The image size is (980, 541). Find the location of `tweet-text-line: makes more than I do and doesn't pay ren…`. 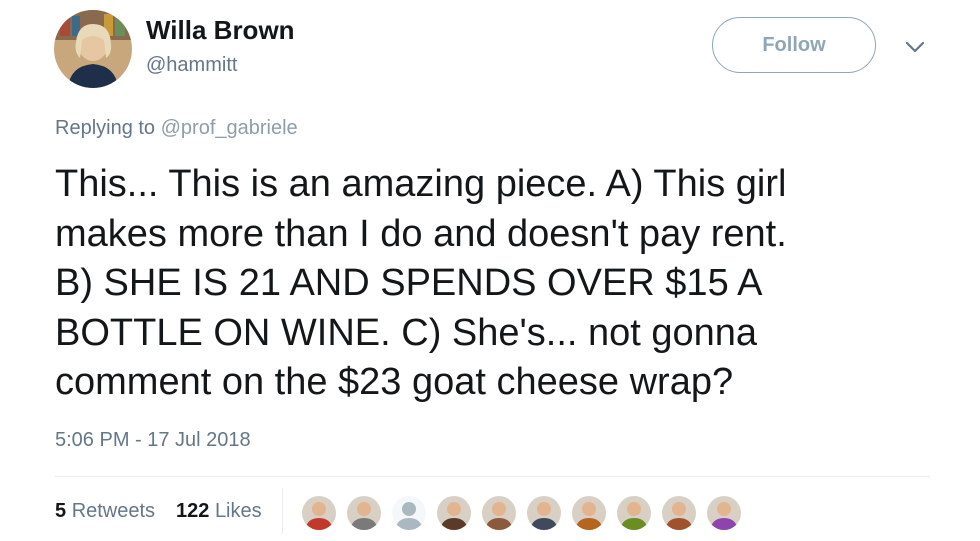

tweet-text-line: makes more than I do and doesn't pay ren… is located at coordinates (421, 233).